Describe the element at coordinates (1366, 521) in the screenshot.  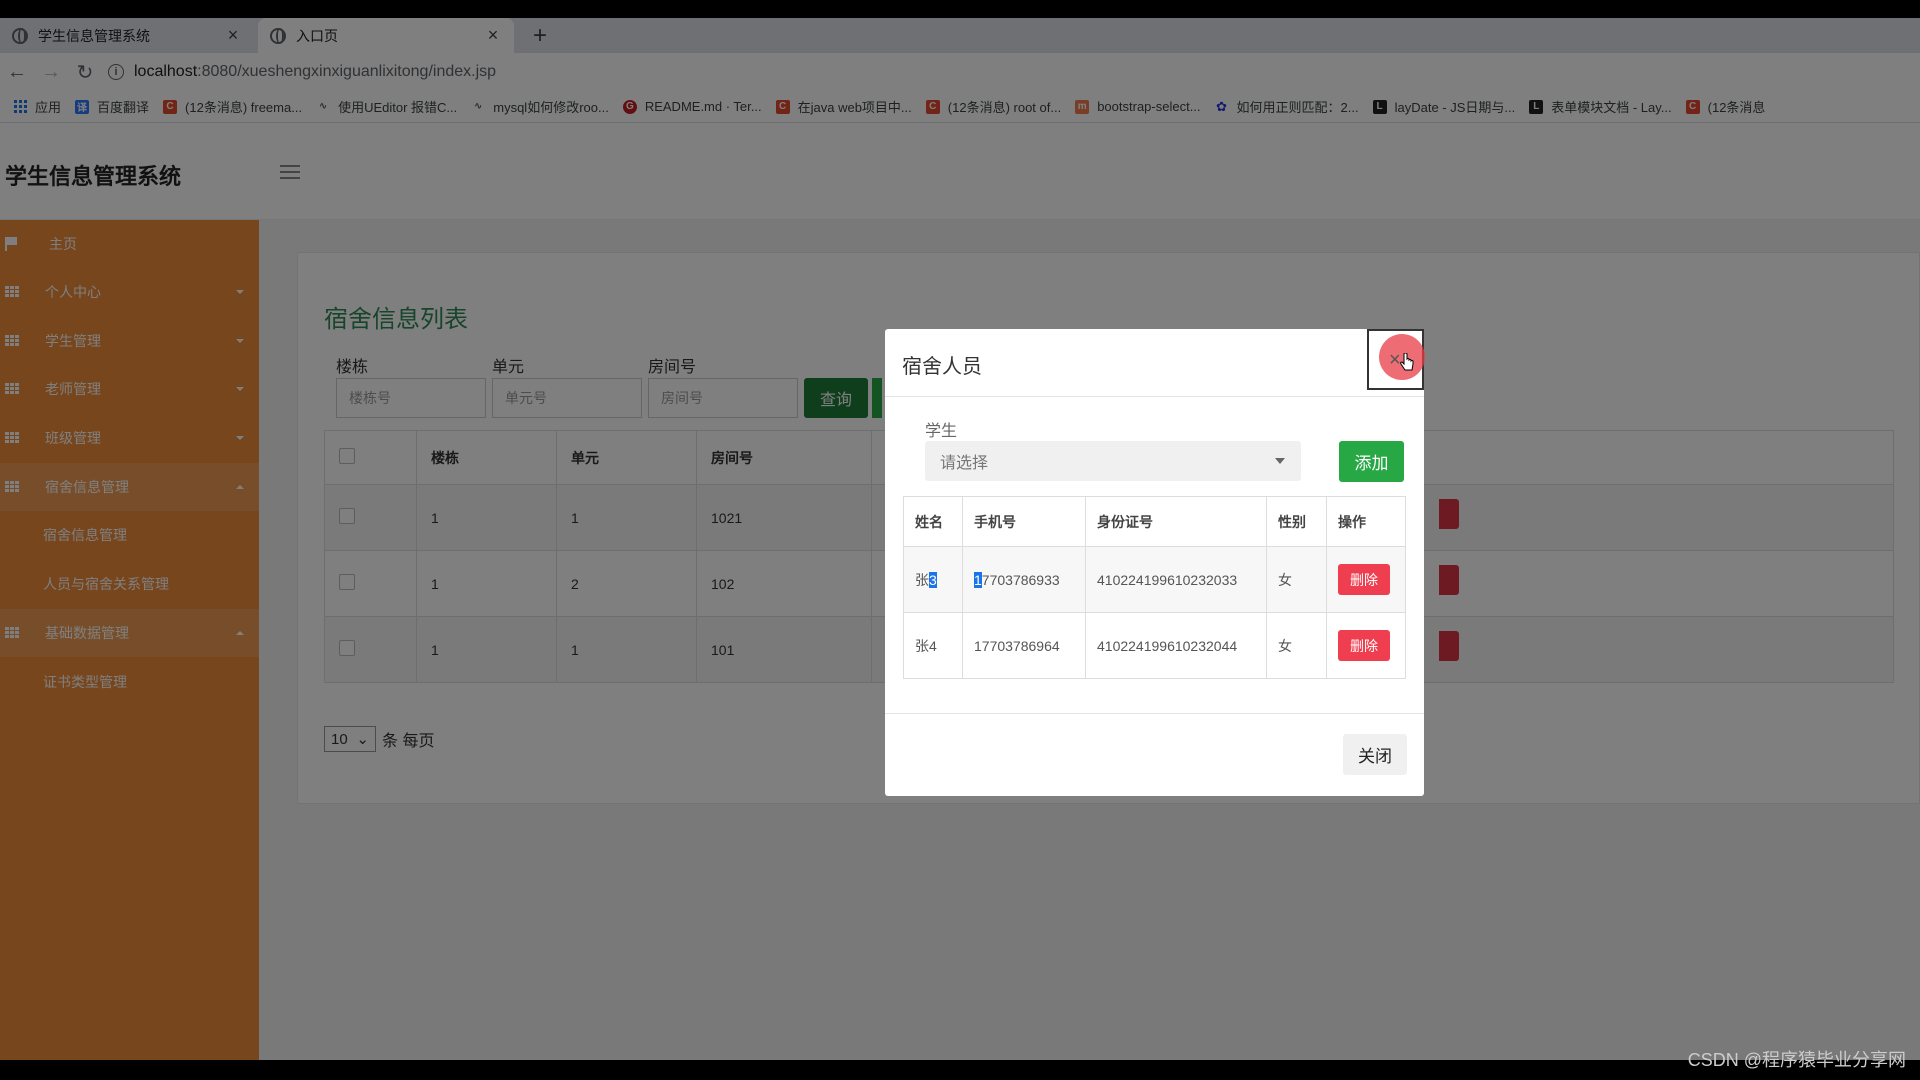
I see `column-header: 操作` at that location.